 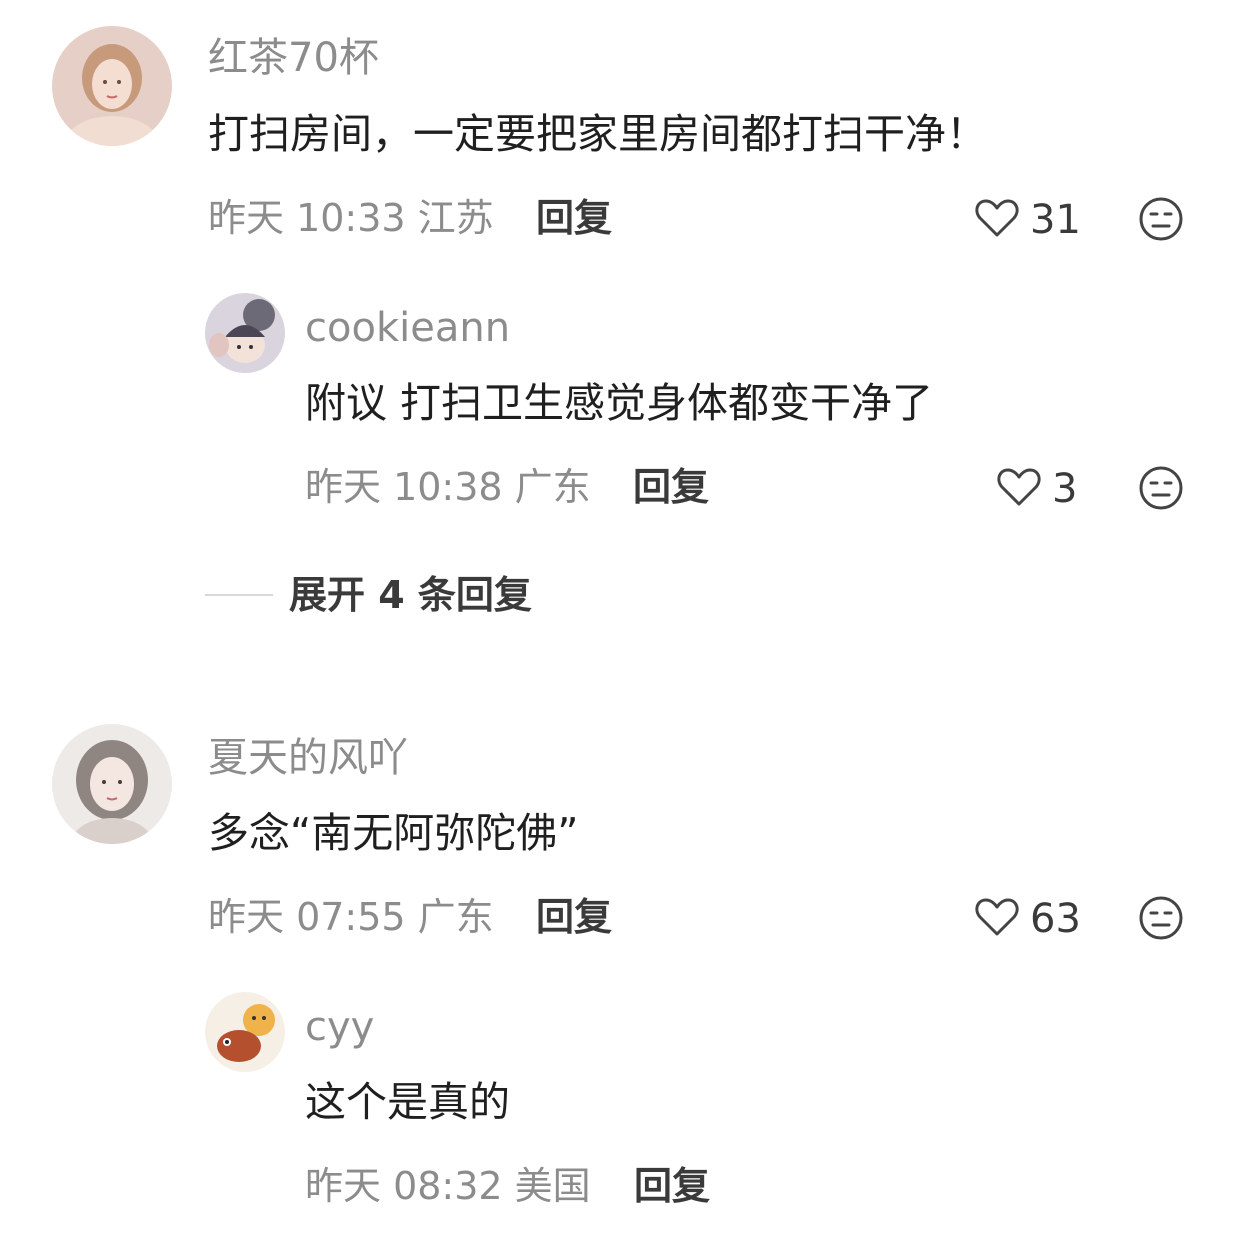 What do you see at coordinates (393, 833) in the screenshot?
I see `comment-text: 多念“南无阿弥陀佛”` at bounding box center [393, 833].